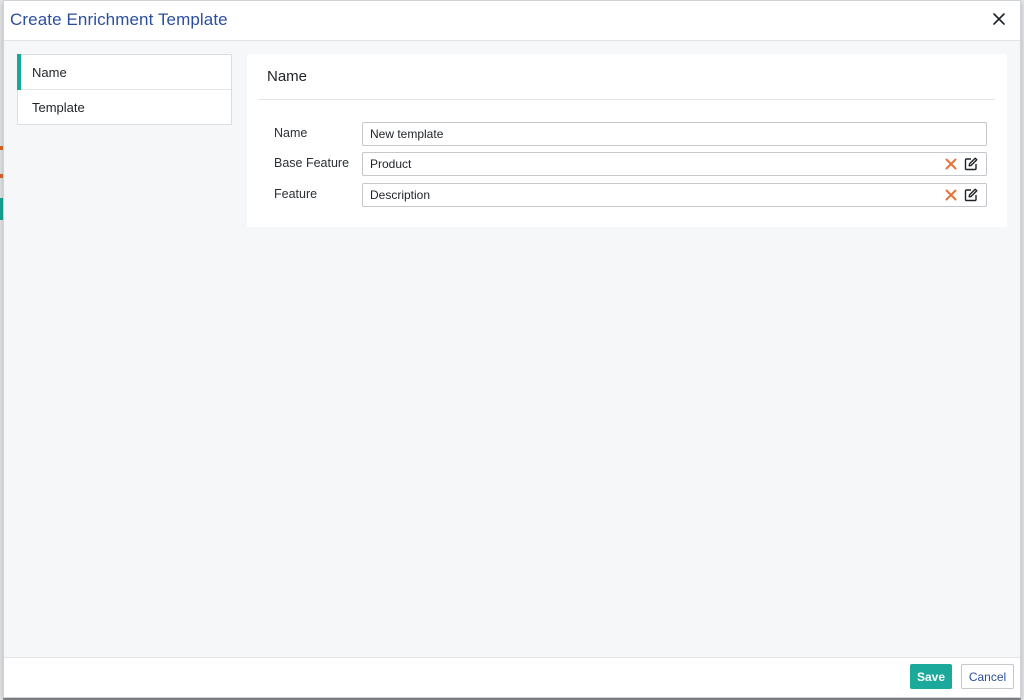 This screenshot has height=700, width=1024. What do you see at coordinates (291, 133) in the screenshot?
I see `name-label: Name` at bounding box center [291, 133].